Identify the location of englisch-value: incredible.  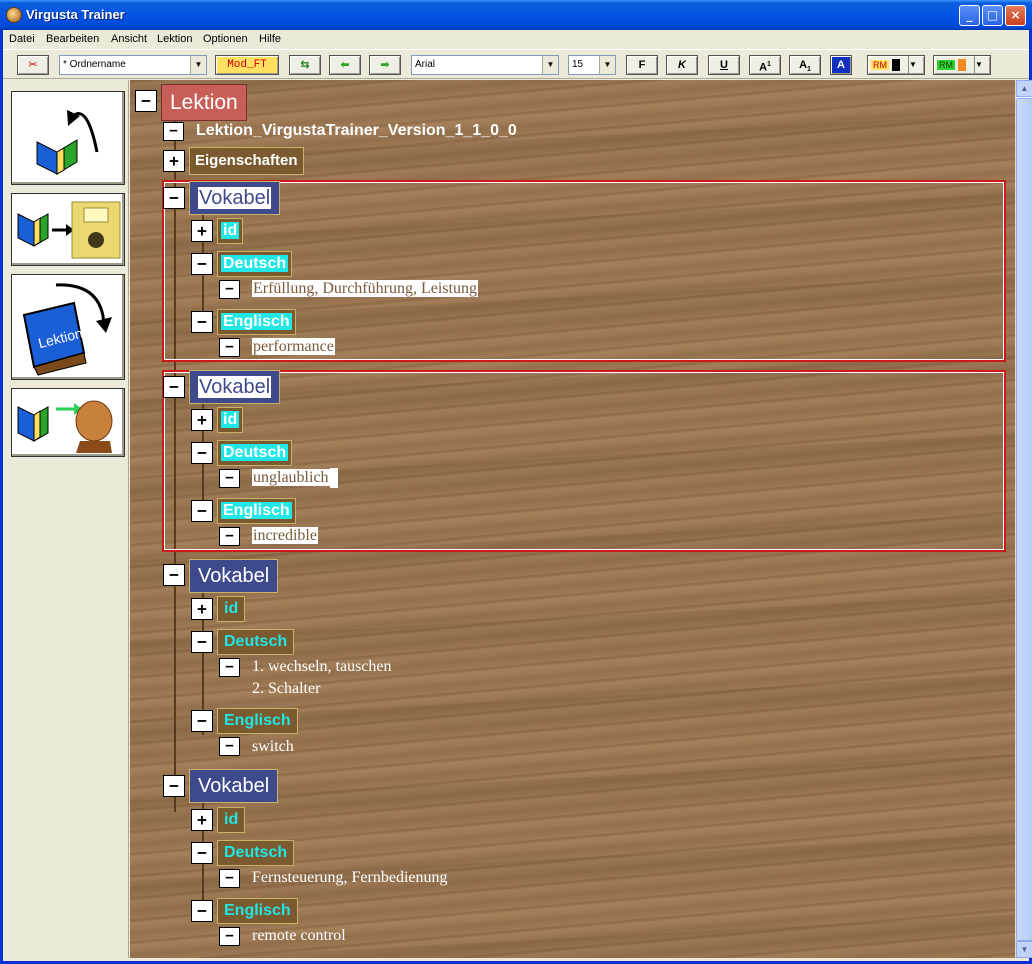
(285, 536).